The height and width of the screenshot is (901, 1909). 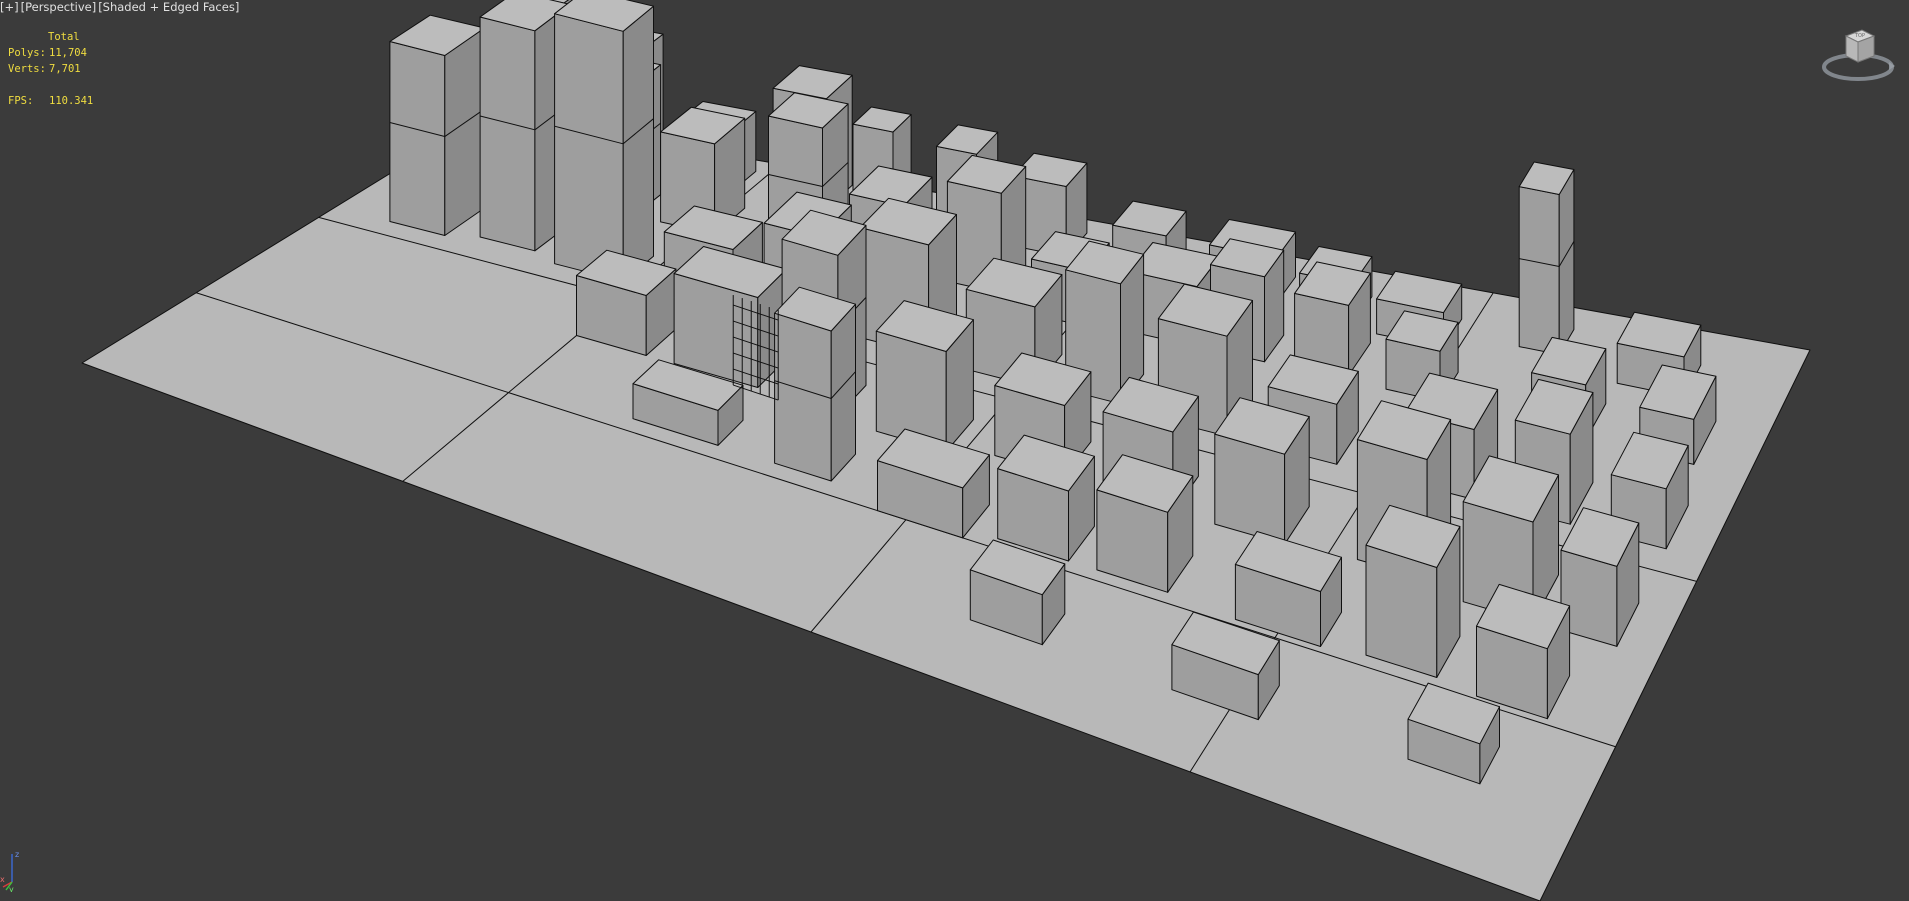 What do you see at coordinates (59, 7) in the screenshot?
I see `viewport-menu-view: [Perspective]` at bounding box center [59, 7].